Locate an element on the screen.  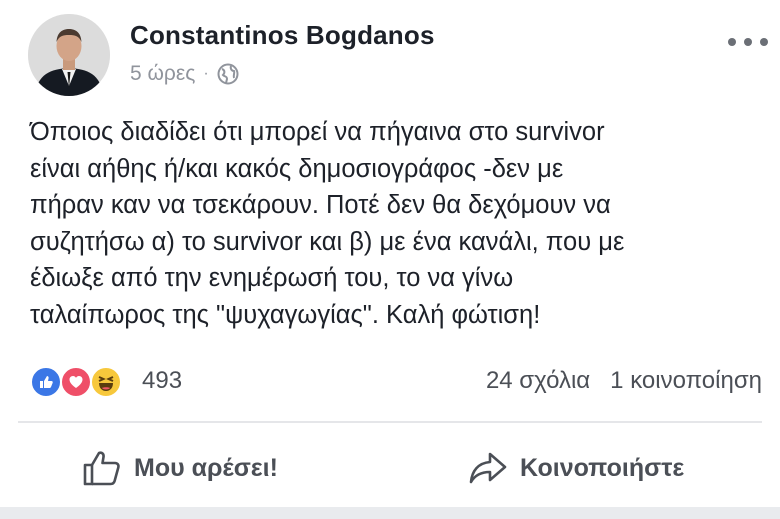
share-button-label: Κοινοποιήστε is located at coordinates (602, 467).